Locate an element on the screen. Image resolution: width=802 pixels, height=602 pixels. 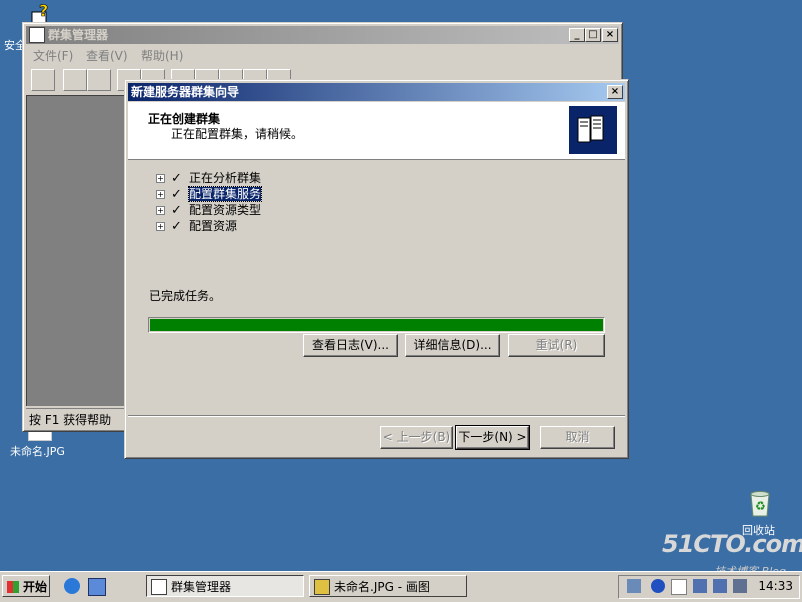
cluster-manager-titlebar: 群集管理器 _ □ × is located at coordinates (322, 35).